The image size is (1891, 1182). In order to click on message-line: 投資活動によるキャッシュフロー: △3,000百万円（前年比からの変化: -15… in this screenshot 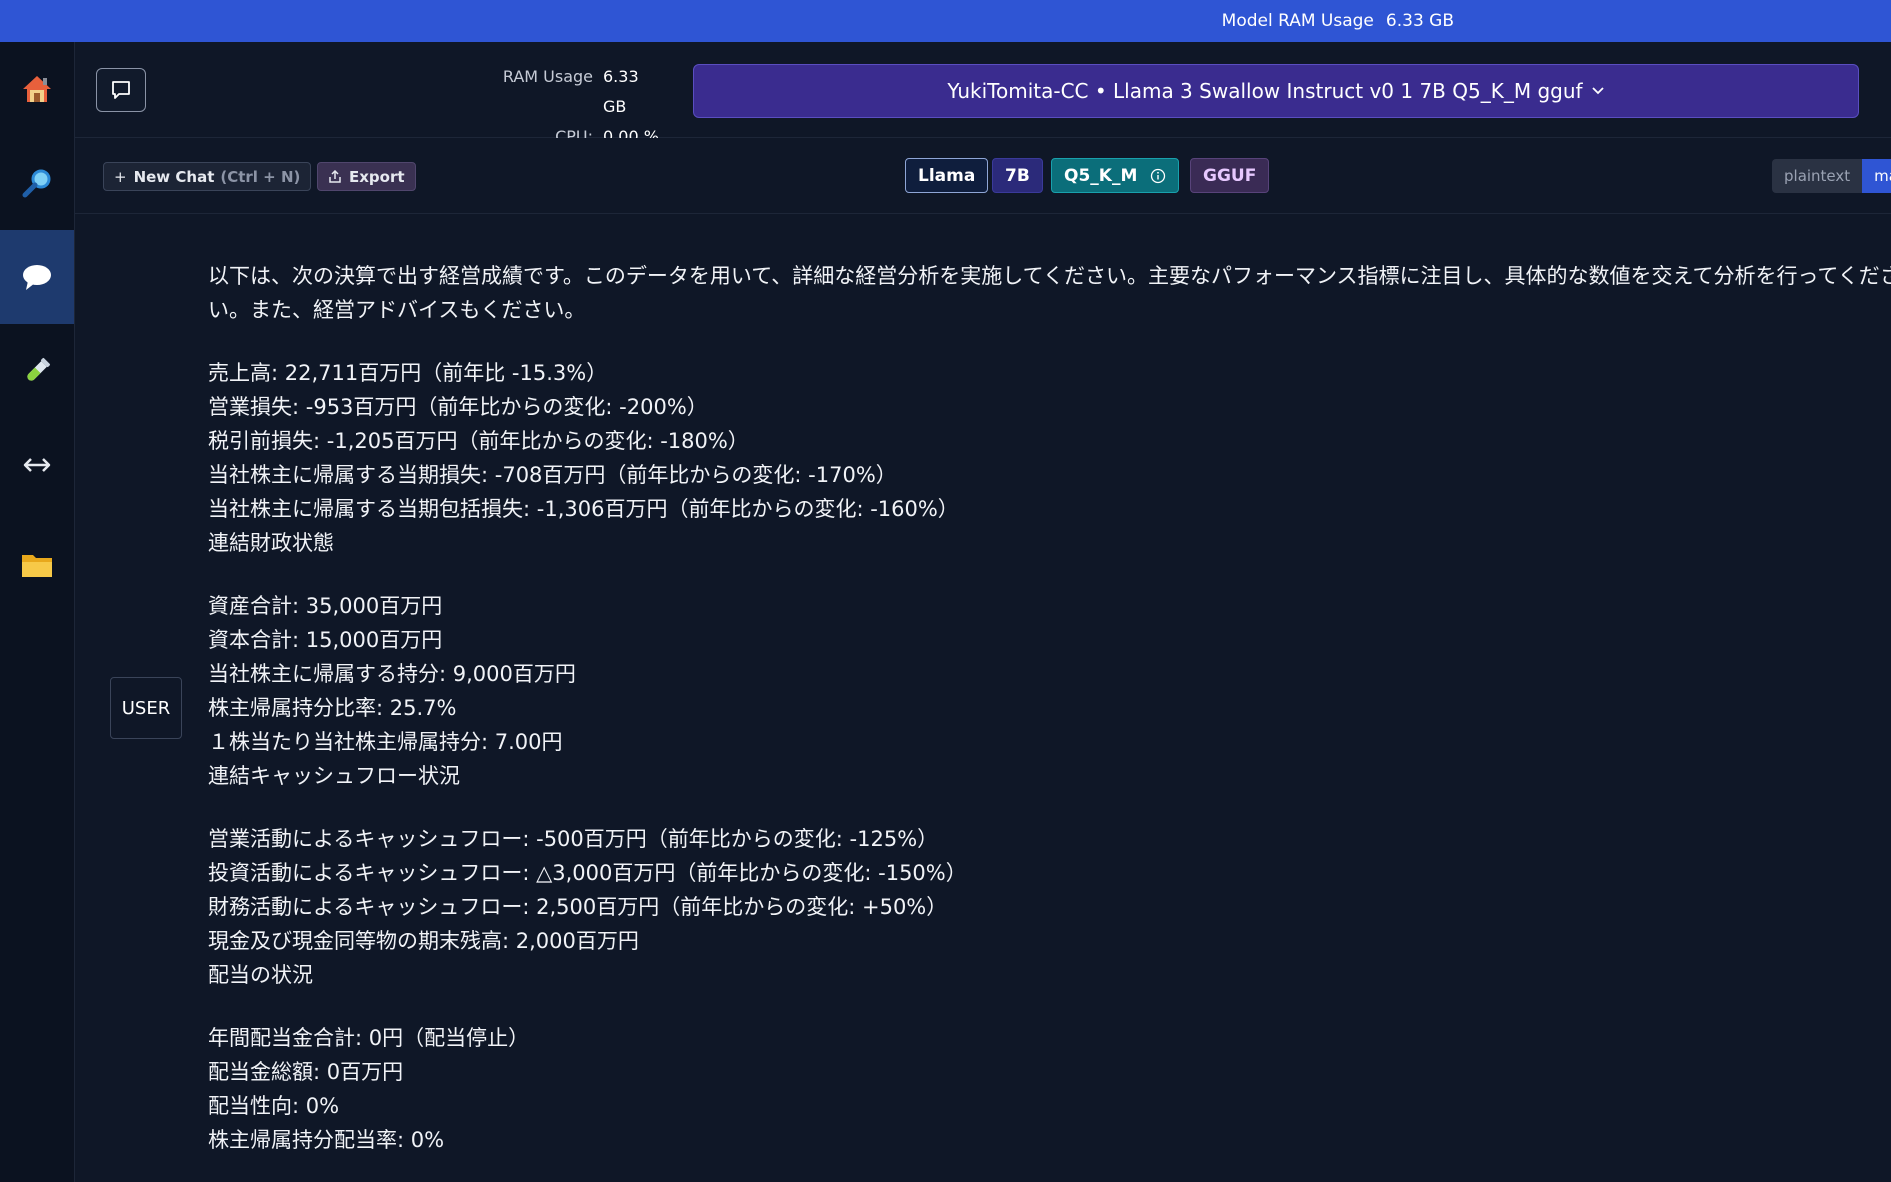, I will do `click(587, 873)`.